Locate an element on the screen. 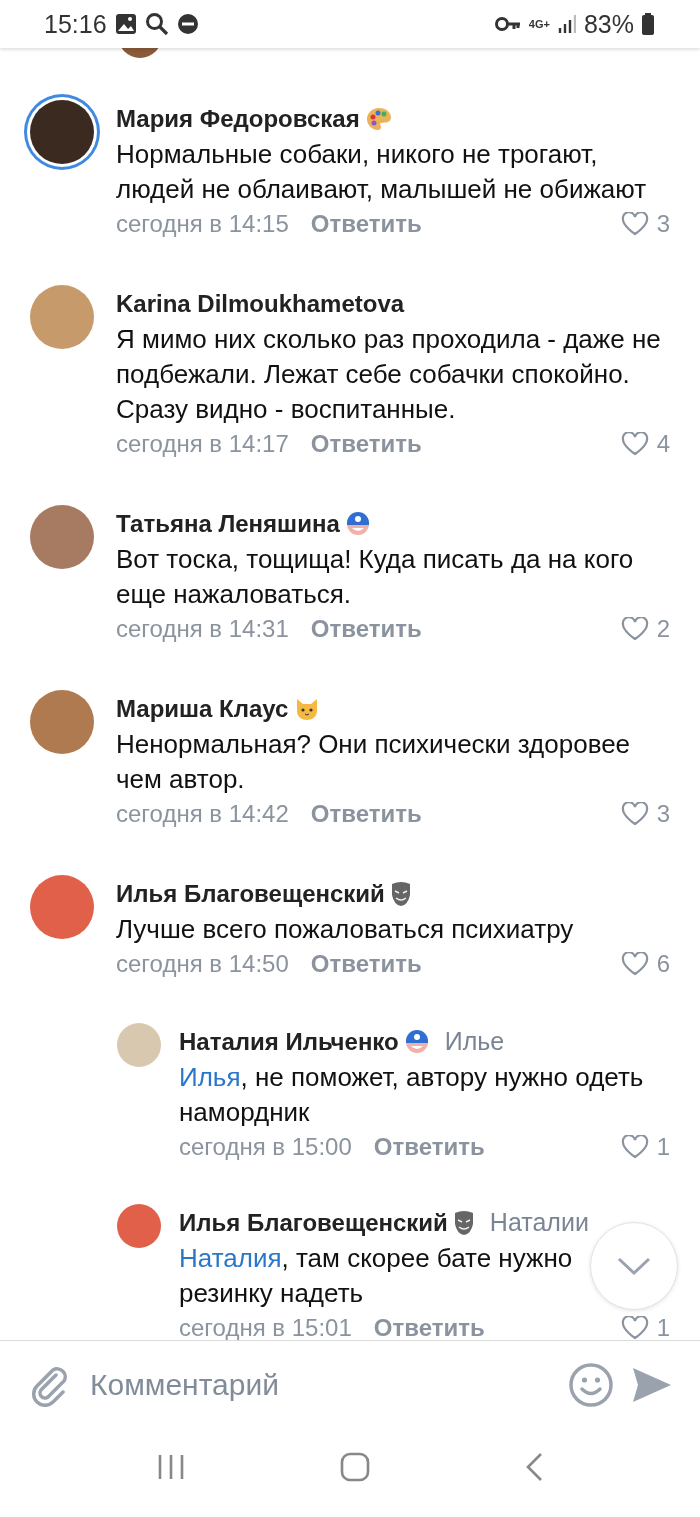  signal-icon is located at coordinates (566, 24).